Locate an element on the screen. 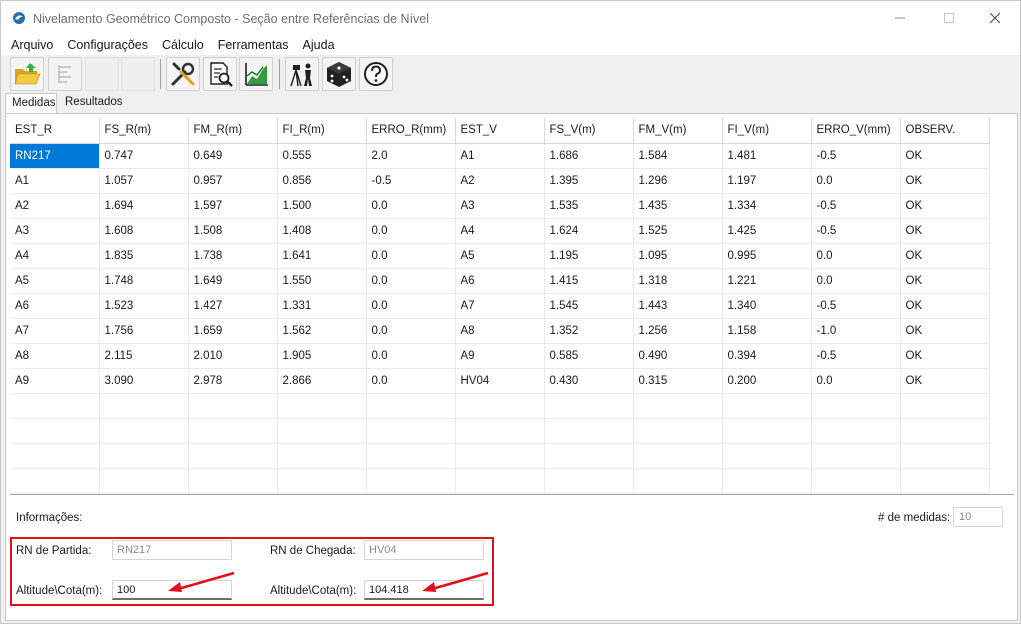 This screenshot has height=624, width=1021. table-cell: -1.0 is located at coordinates (856, 331).